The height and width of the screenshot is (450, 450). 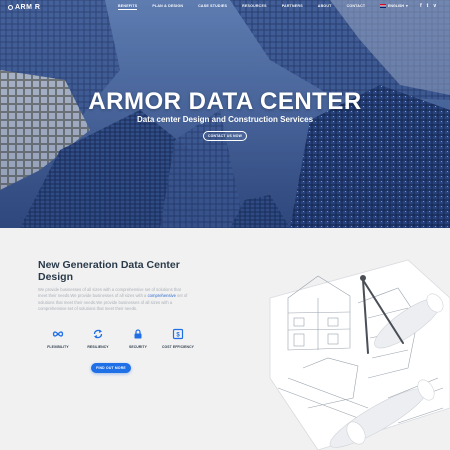 What do you see at coordinates (225, 136) in the screenshot?
I see `contact-us-button: CONTACT US NOW` at bounding box center [225, 136].